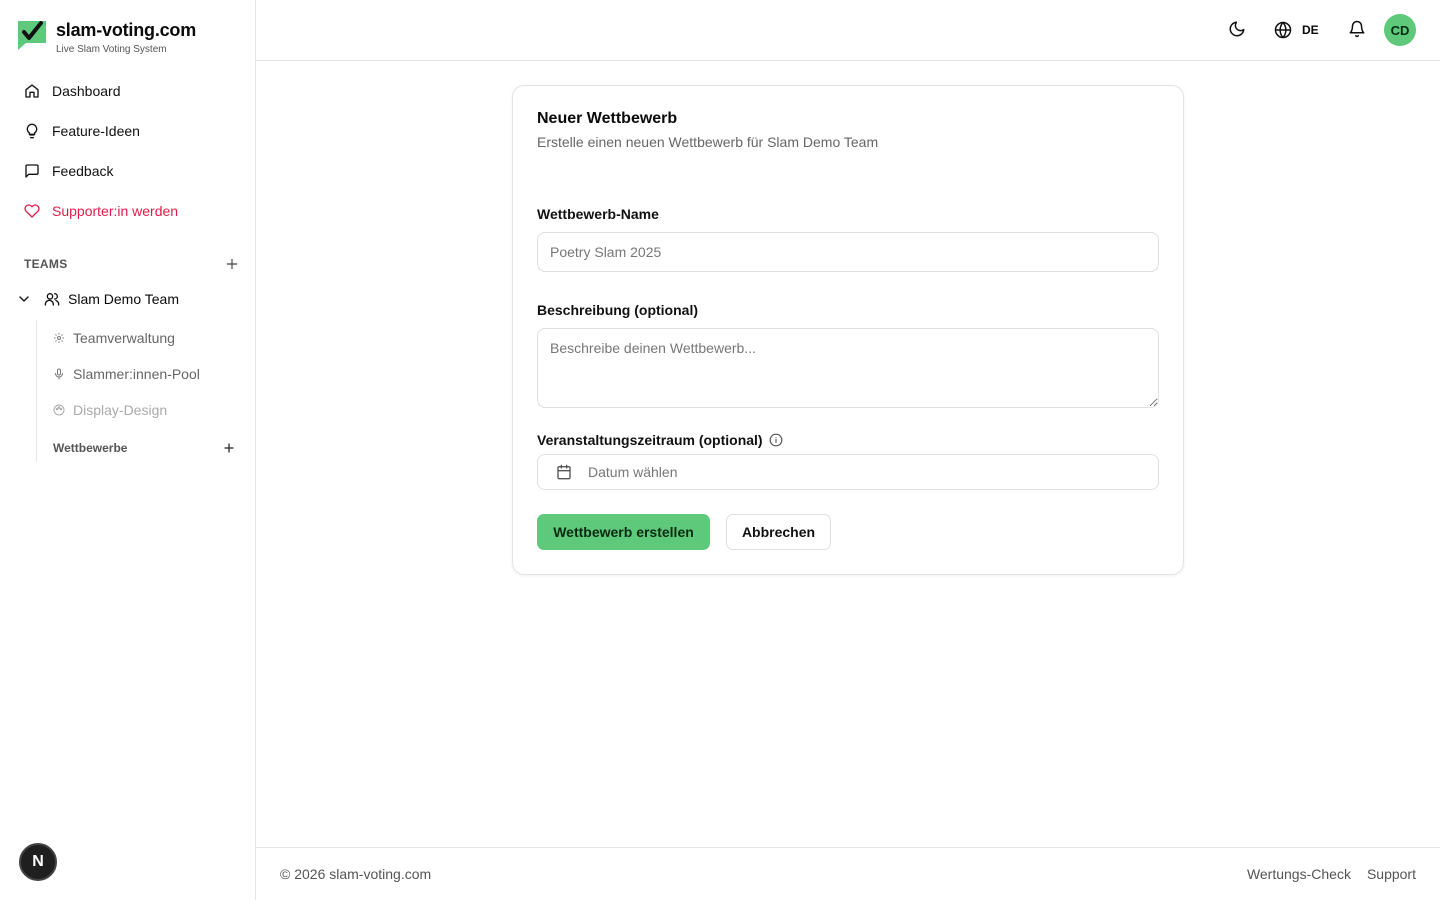 This screenshot has height=900, width=1440. Describe the element at coordinates (32, 131) in the screenshot. I see `lightbulb-icon` at that location.